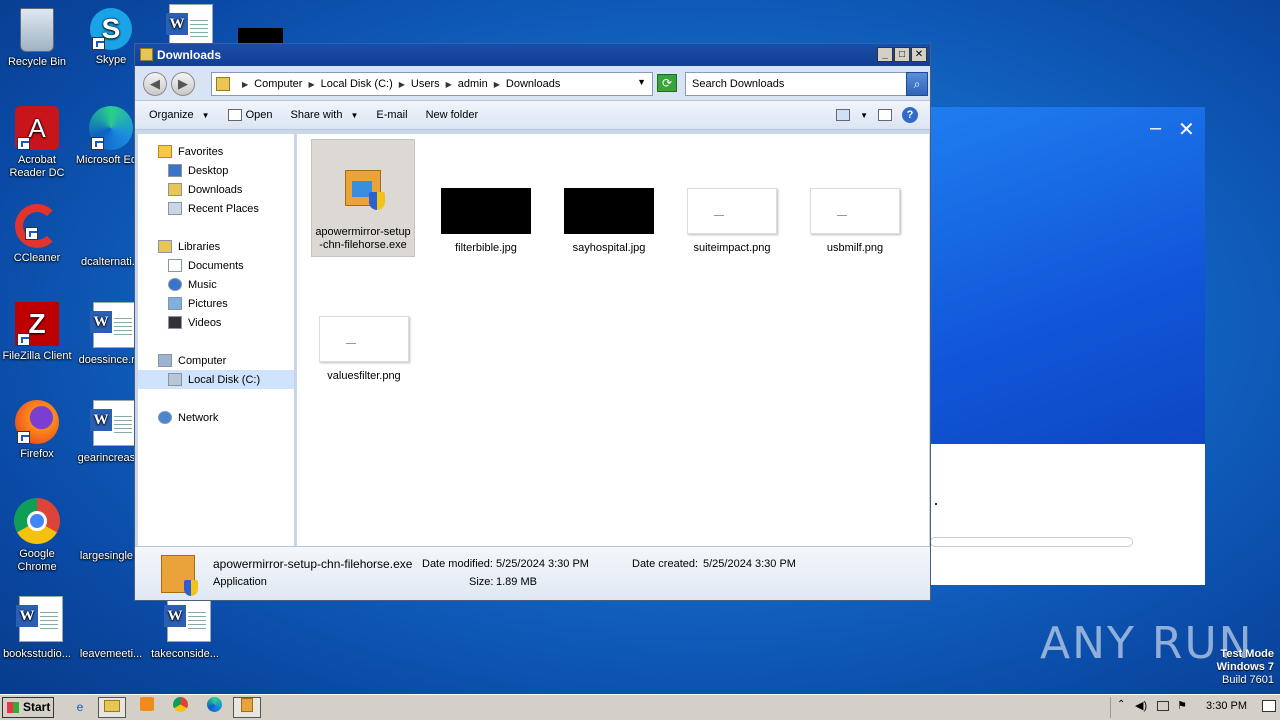 This screenshot has width=1280, height=720. What do you see at coordinates (1155, 128) in the screenshot?
I see `installer-minimize-button: –` at bounding box center [1155, 128].